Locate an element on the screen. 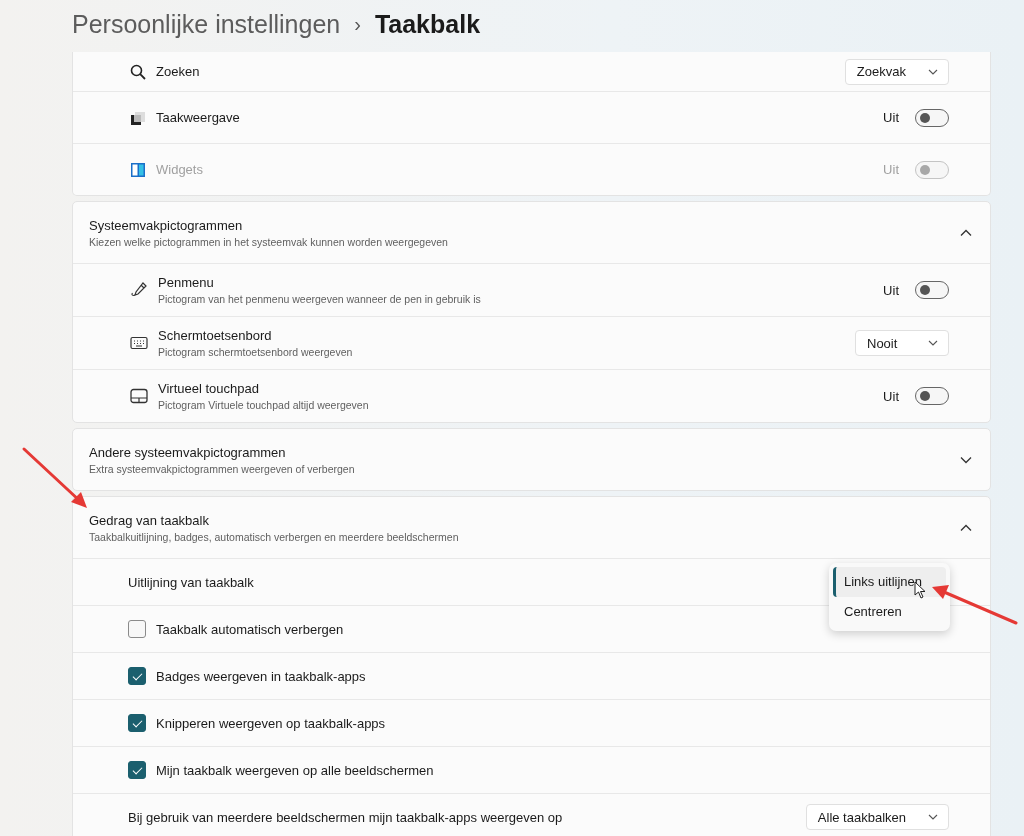 Image resolution: width=1024 pixels, height=836 pixels. pen-icon is located at coordinates (139, 290).